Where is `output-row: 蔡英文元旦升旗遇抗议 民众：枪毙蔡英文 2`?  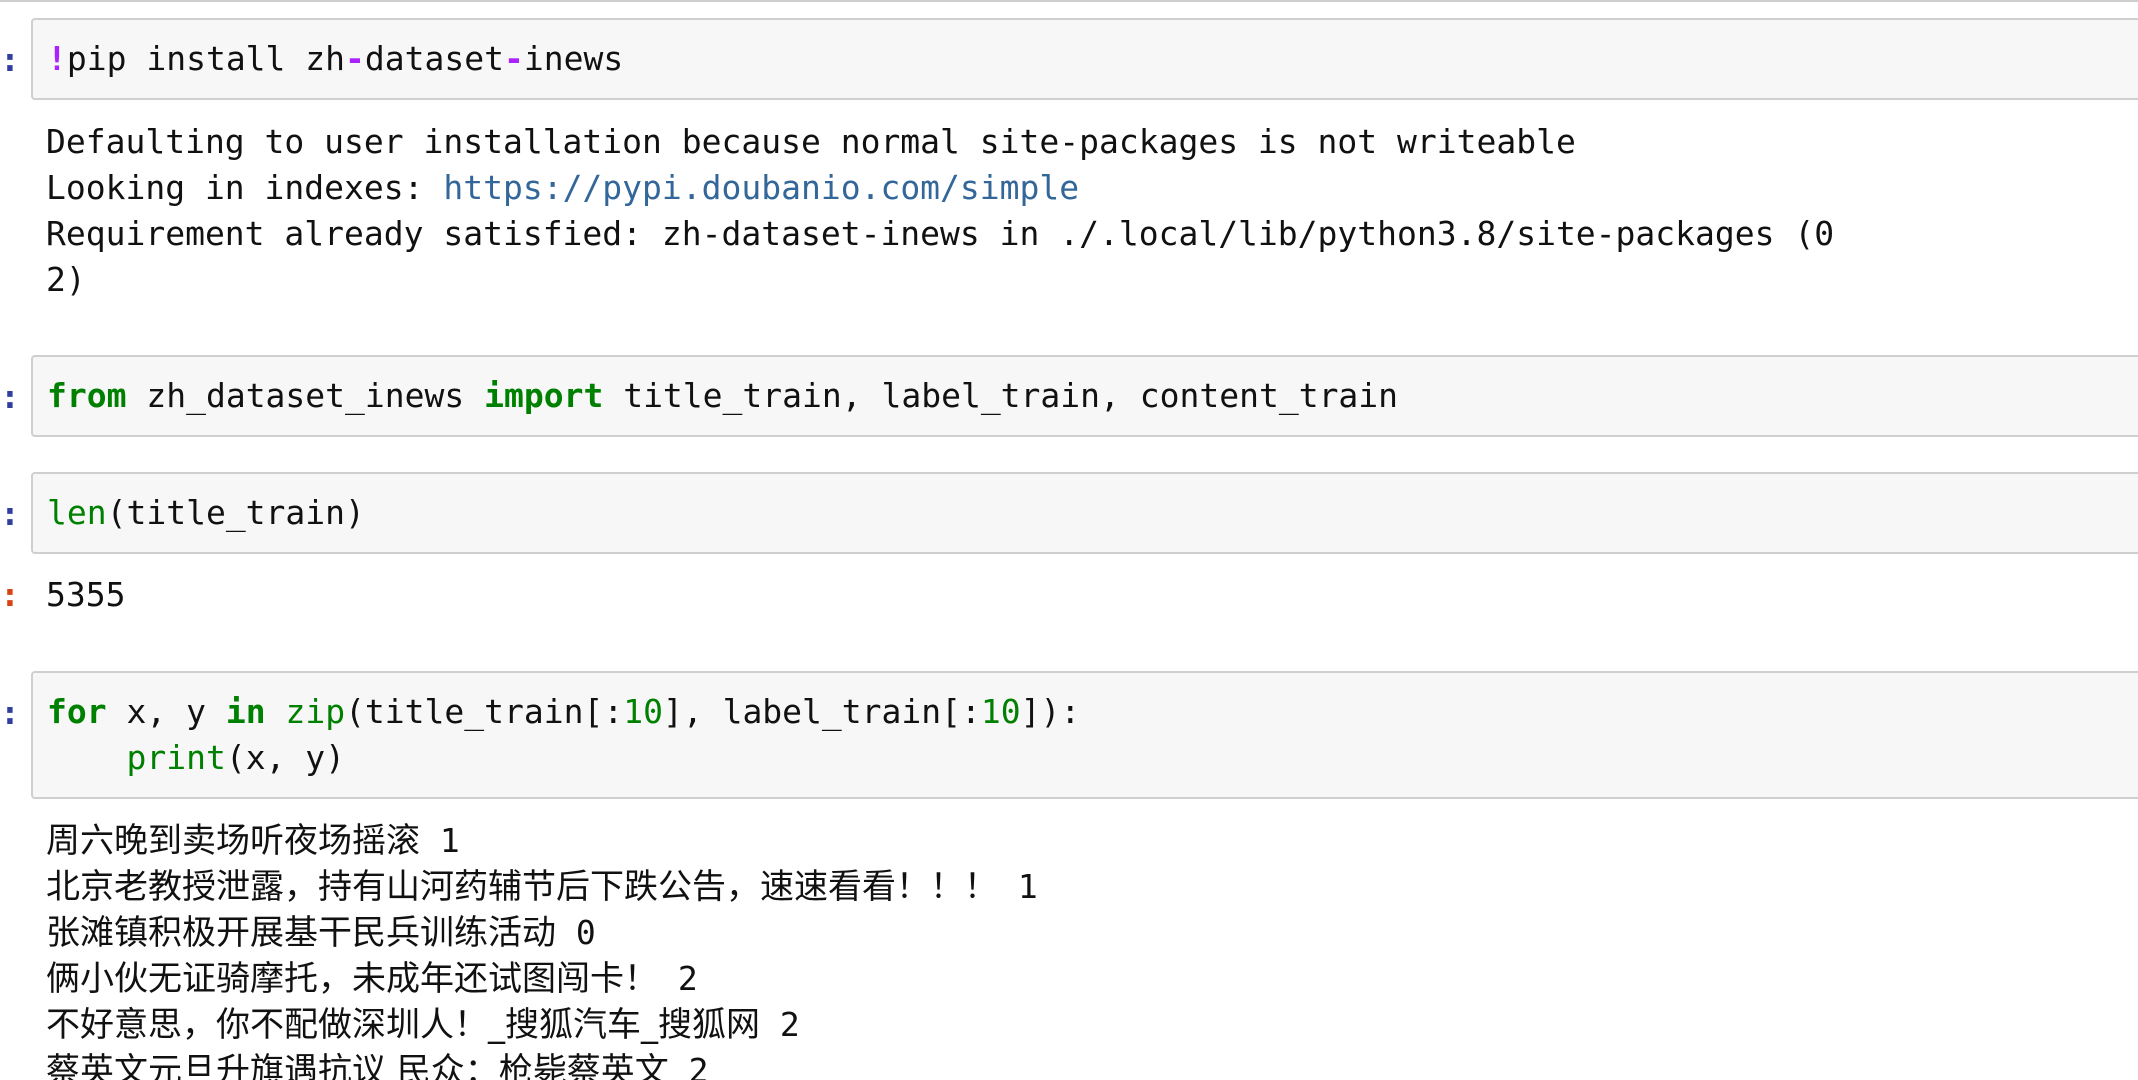
output-row: 蔡英文元旦升旗遇抗议 民众：枪毙蔡英文 2 is located at coordinates (377, 1065).